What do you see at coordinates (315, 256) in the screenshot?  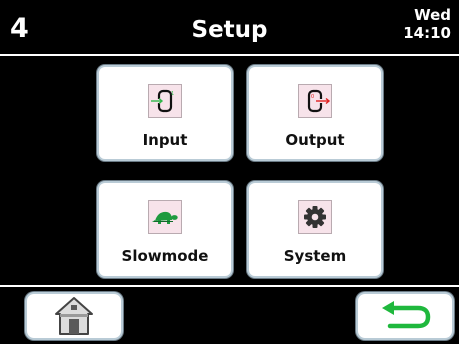 I see `system-label: System` at bounding box center [315, 256].